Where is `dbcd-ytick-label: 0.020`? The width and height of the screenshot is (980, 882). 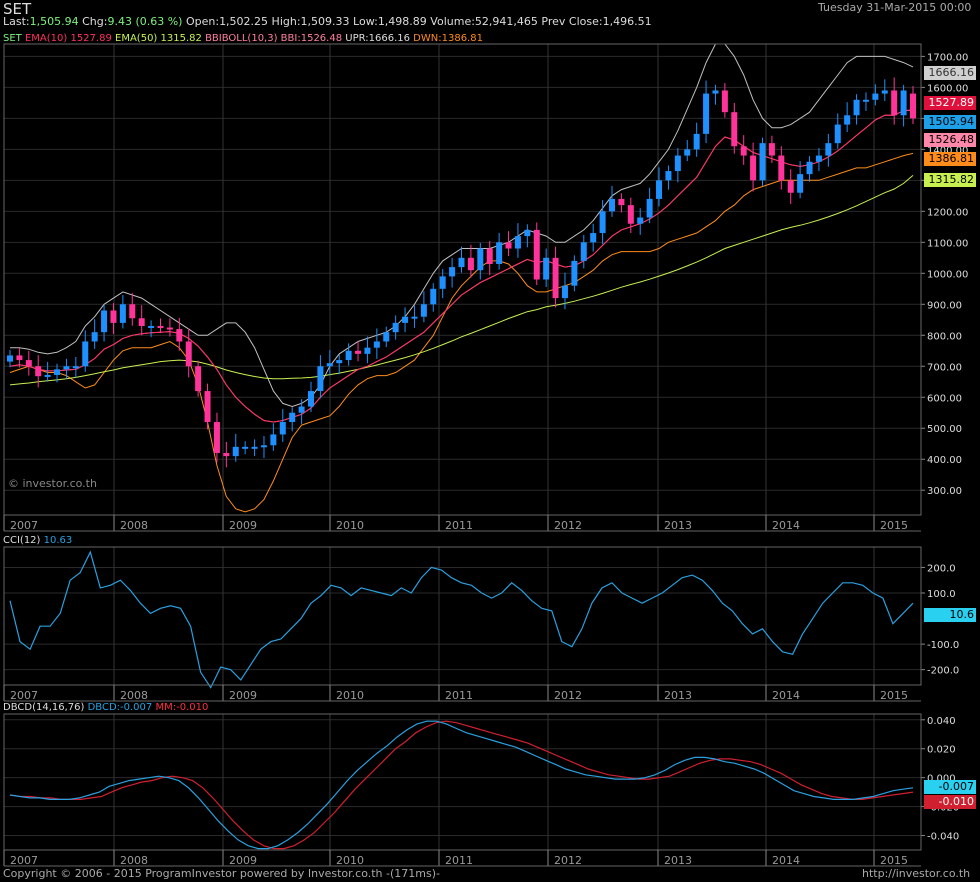 dbcd-ytick-label: 0.020 is located at coordinates (941, 750).